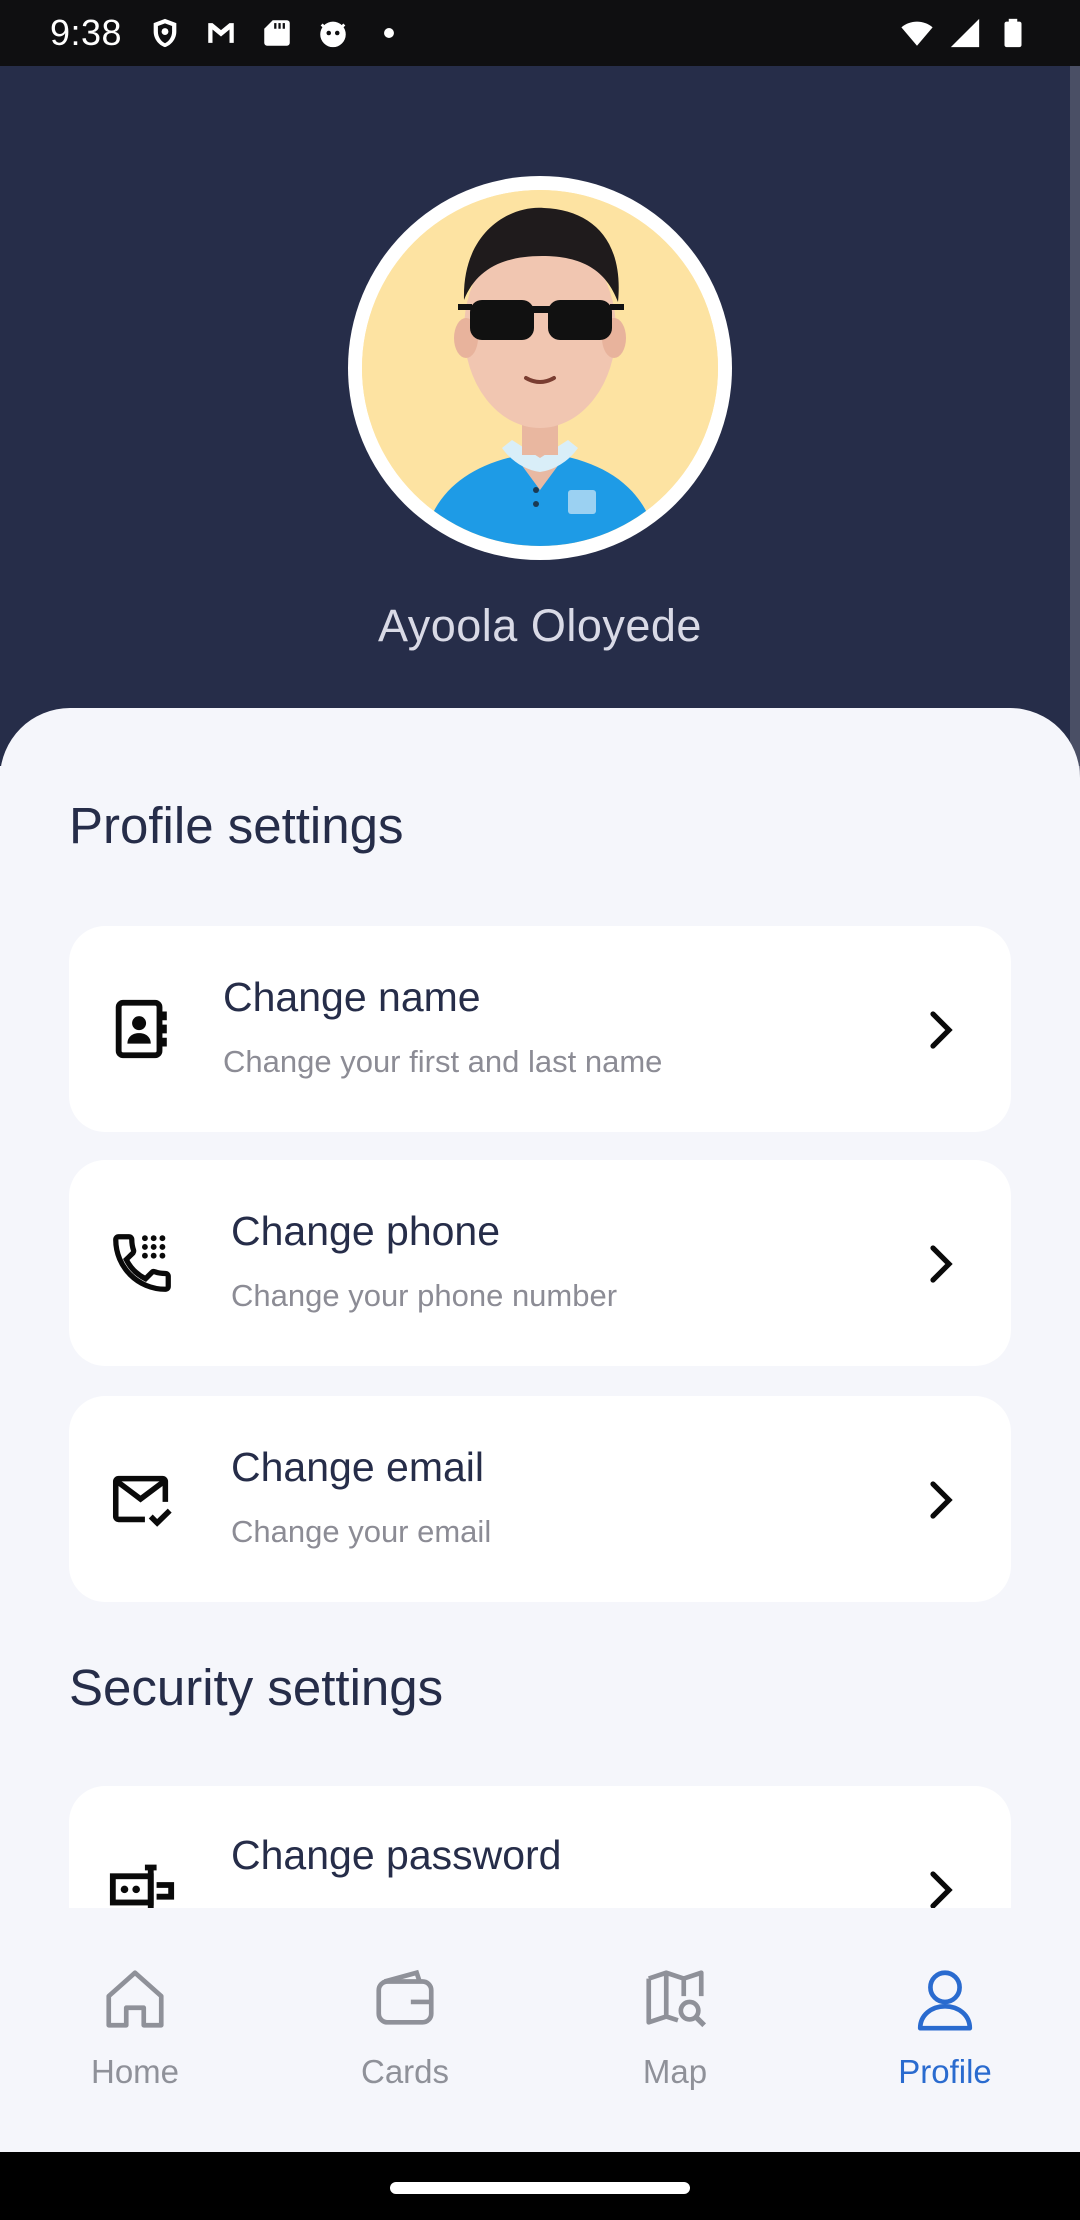 This screenshot has height=2220, width=1080. I want to click on nav-cards: Cards, so click(405, 2030).